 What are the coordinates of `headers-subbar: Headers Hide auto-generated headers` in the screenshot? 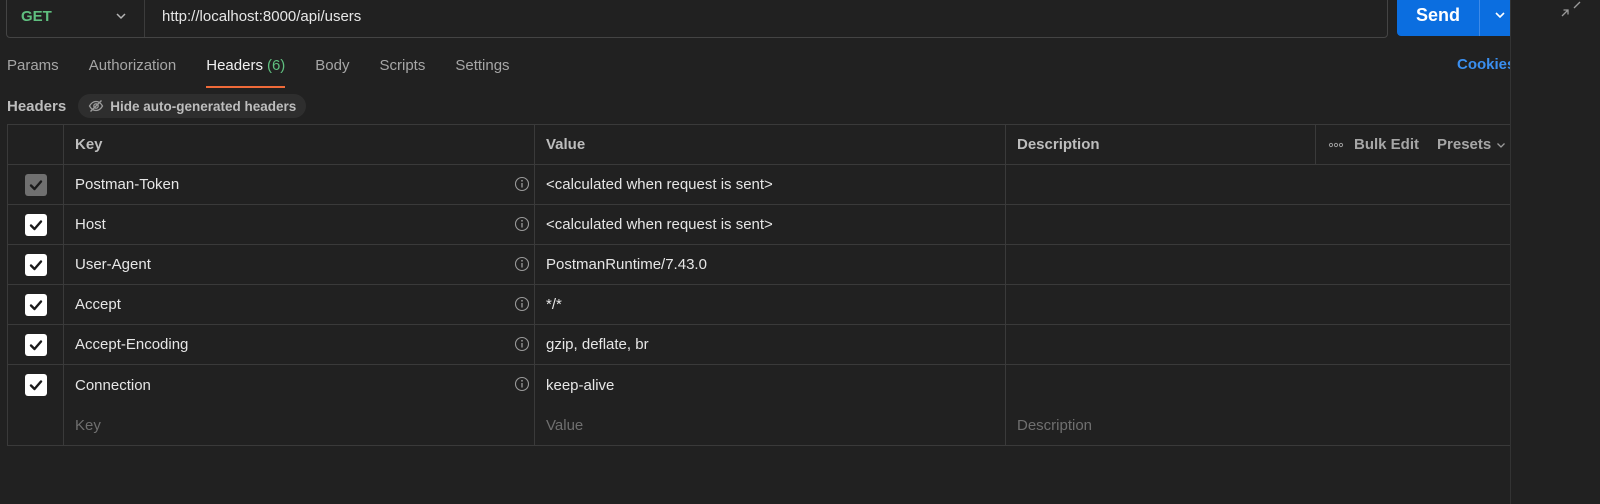 It's located at (157, 106).